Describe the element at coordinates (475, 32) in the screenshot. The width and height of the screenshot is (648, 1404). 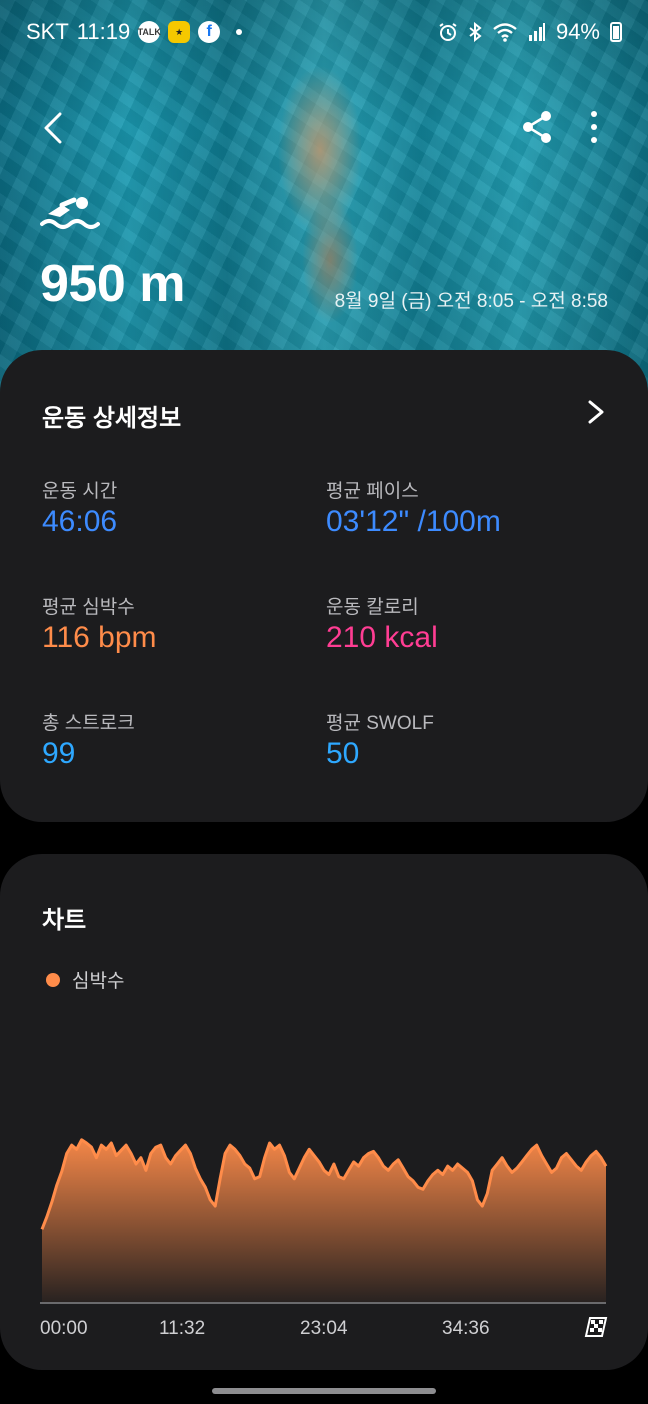
I see `bluetooth-icon` at that location.